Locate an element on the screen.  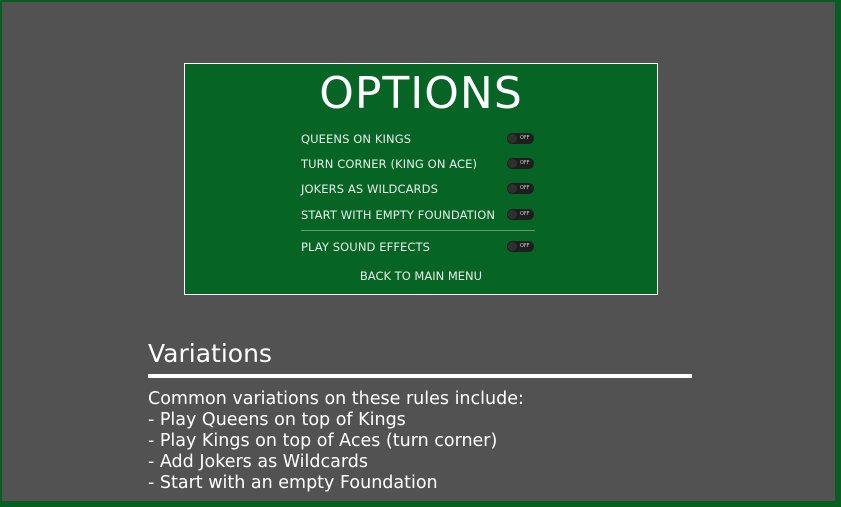
sound-effects-toggle: OFF is located at coordinates (520, 246).